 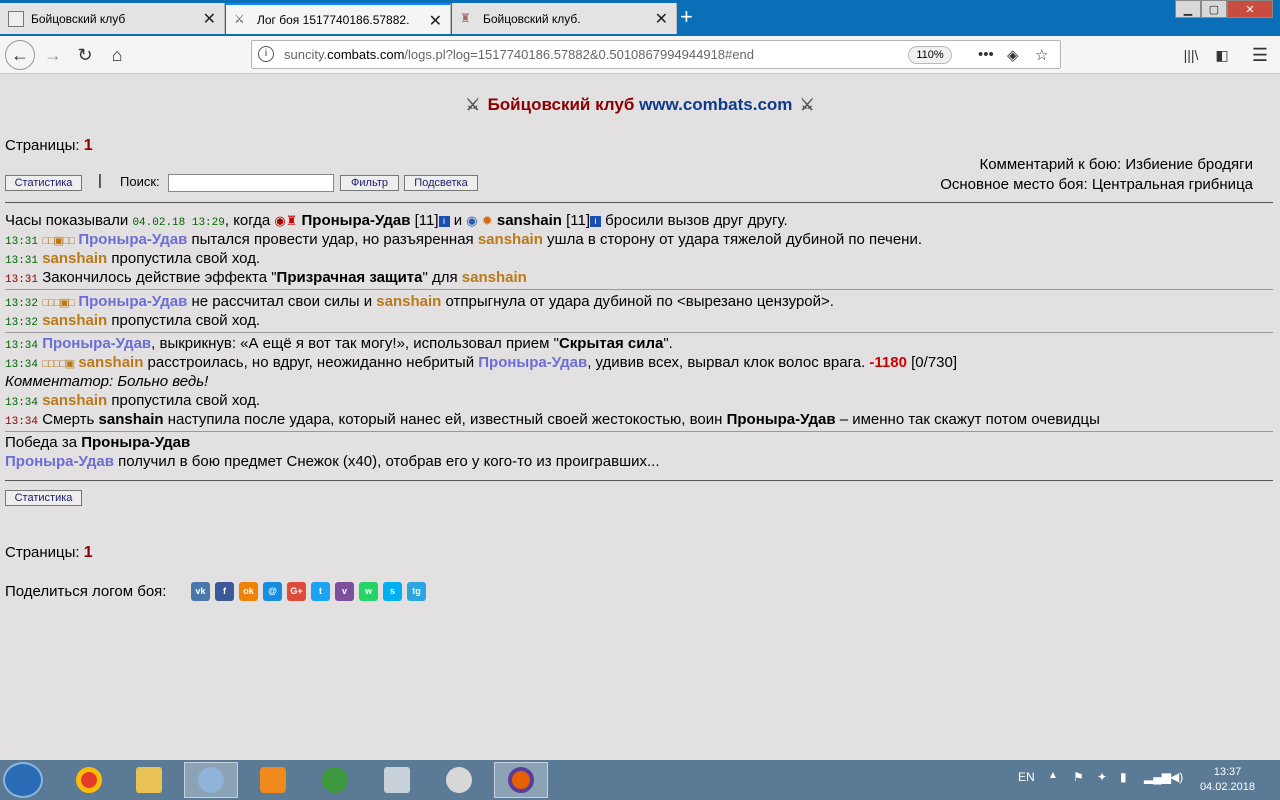 I want to click on new-tab-button: +, so click(x=686, y=17).